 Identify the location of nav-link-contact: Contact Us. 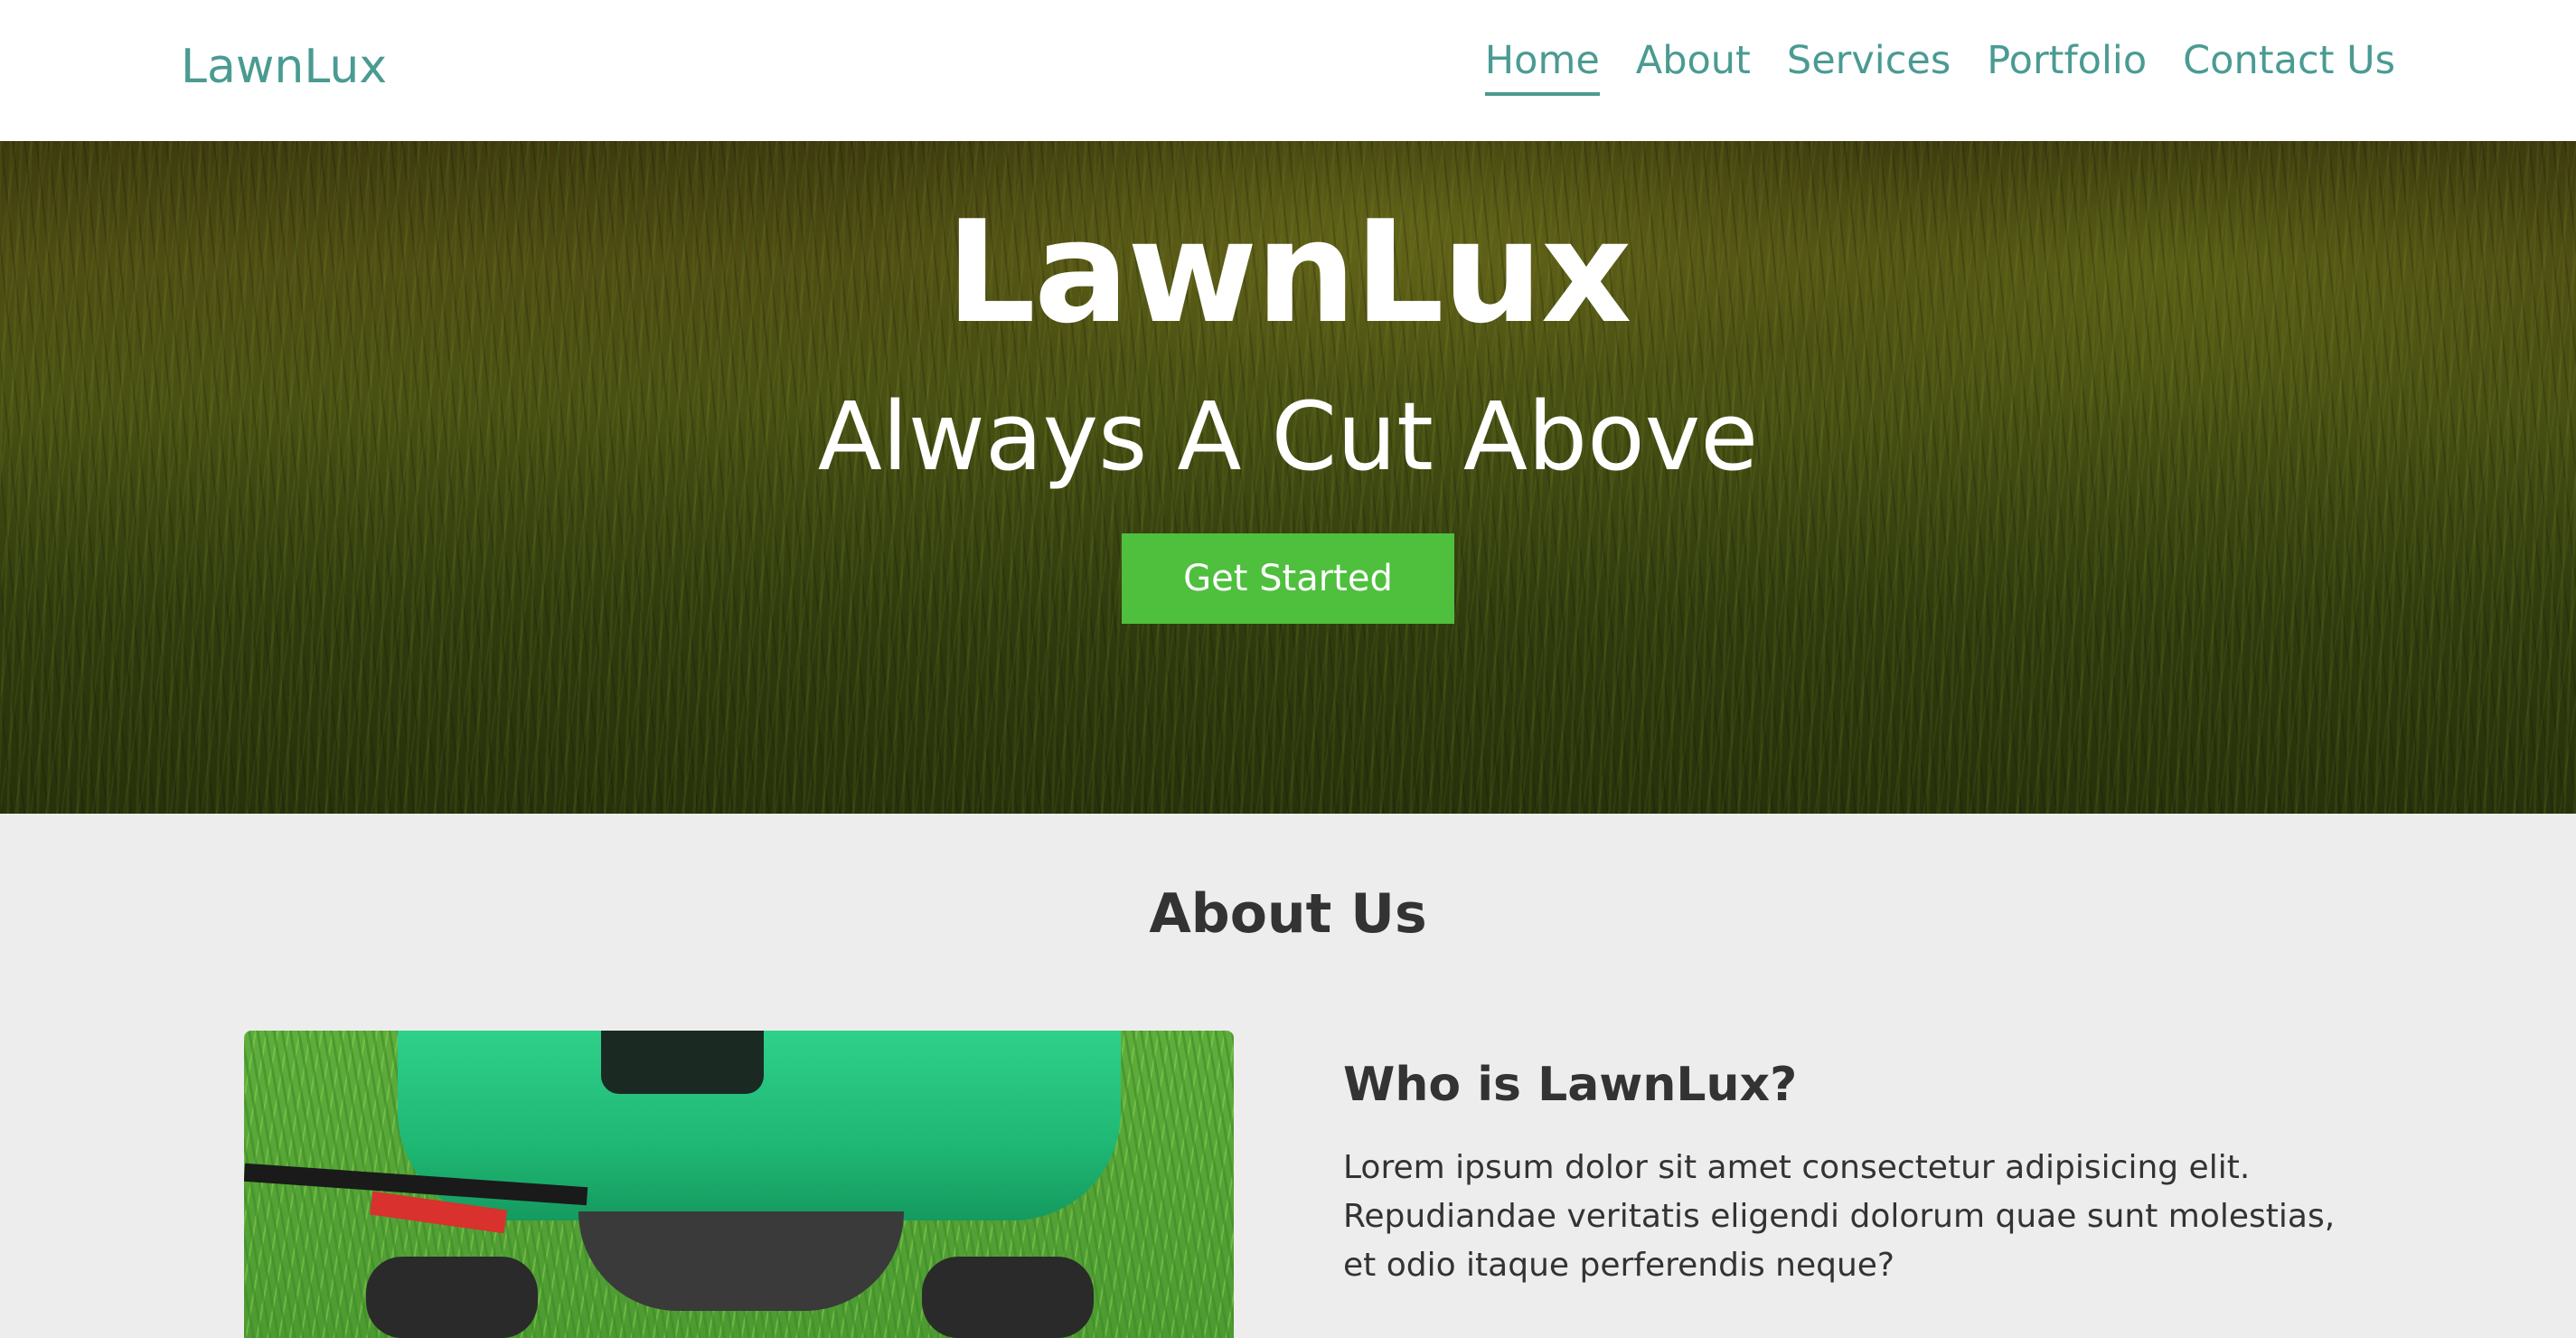
(2289, 67).